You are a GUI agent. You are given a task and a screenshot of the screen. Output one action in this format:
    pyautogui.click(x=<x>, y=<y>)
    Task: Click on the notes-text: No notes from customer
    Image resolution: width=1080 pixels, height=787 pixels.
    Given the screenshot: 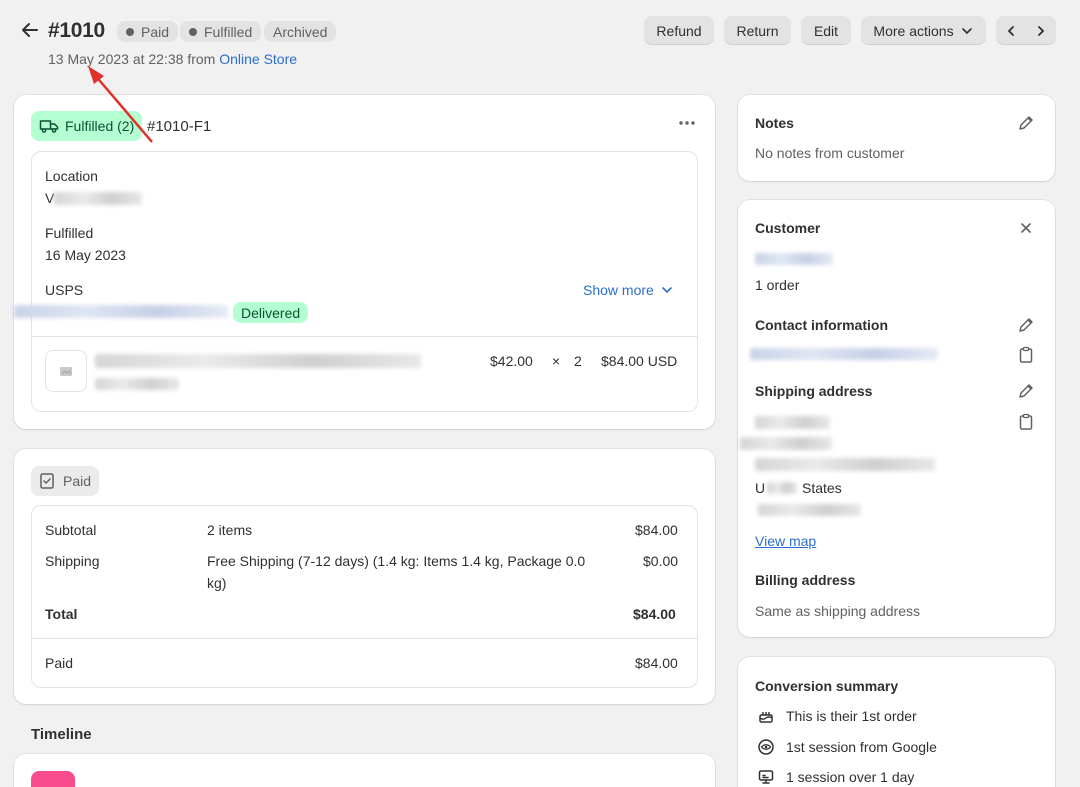 What is the action you would take?
    pyautogui.click(x=830, y=153)
    